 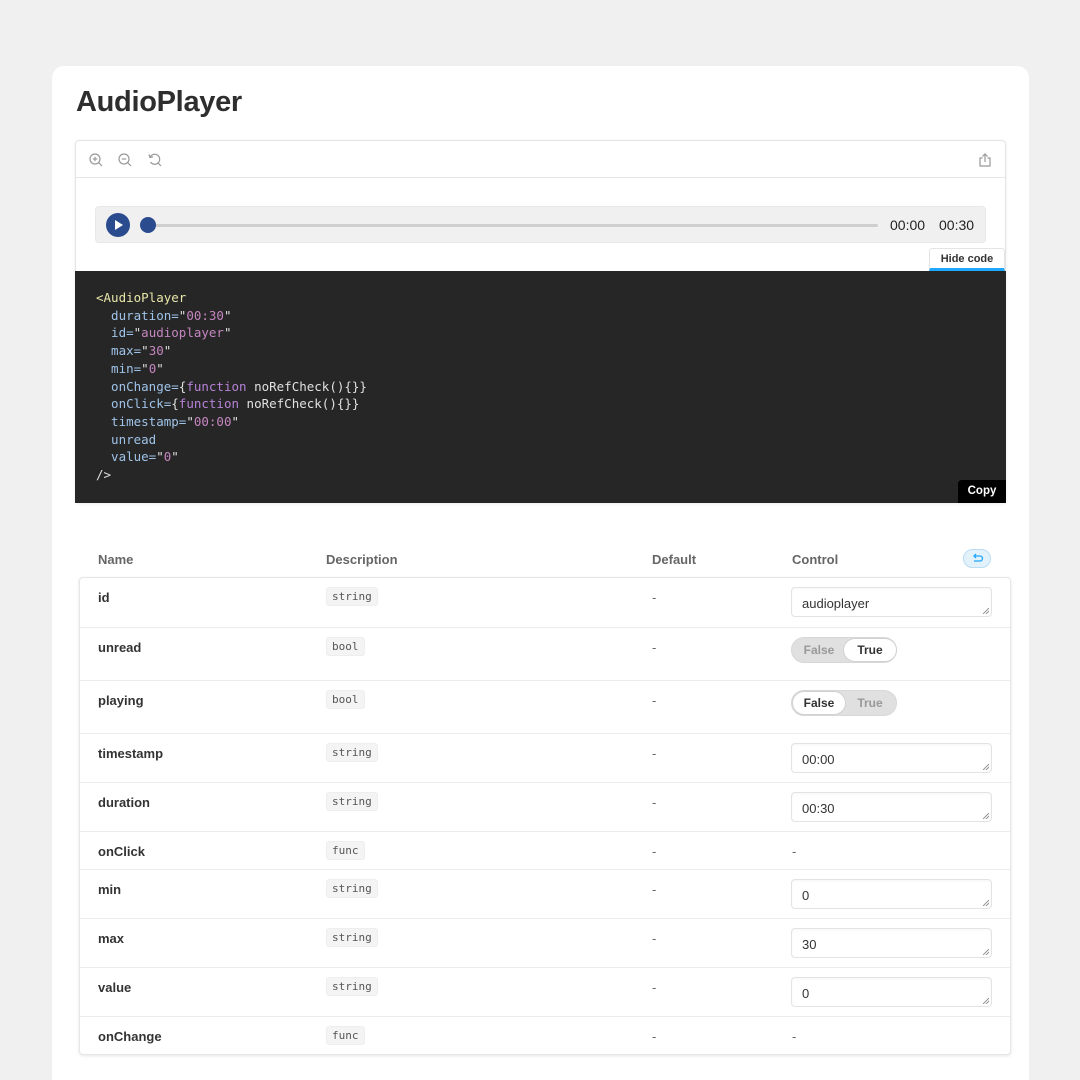 I want to click on prop-name: max, so click(x=111, y=938).